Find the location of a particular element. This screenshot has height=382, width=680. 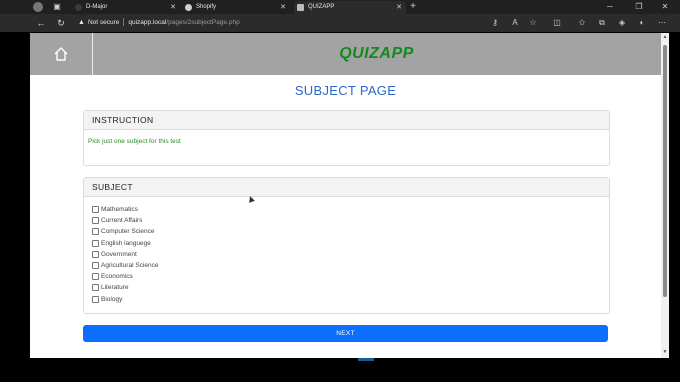

tab-quizapp: QUIZAPP ✕ is located at coordinates (350, 7).